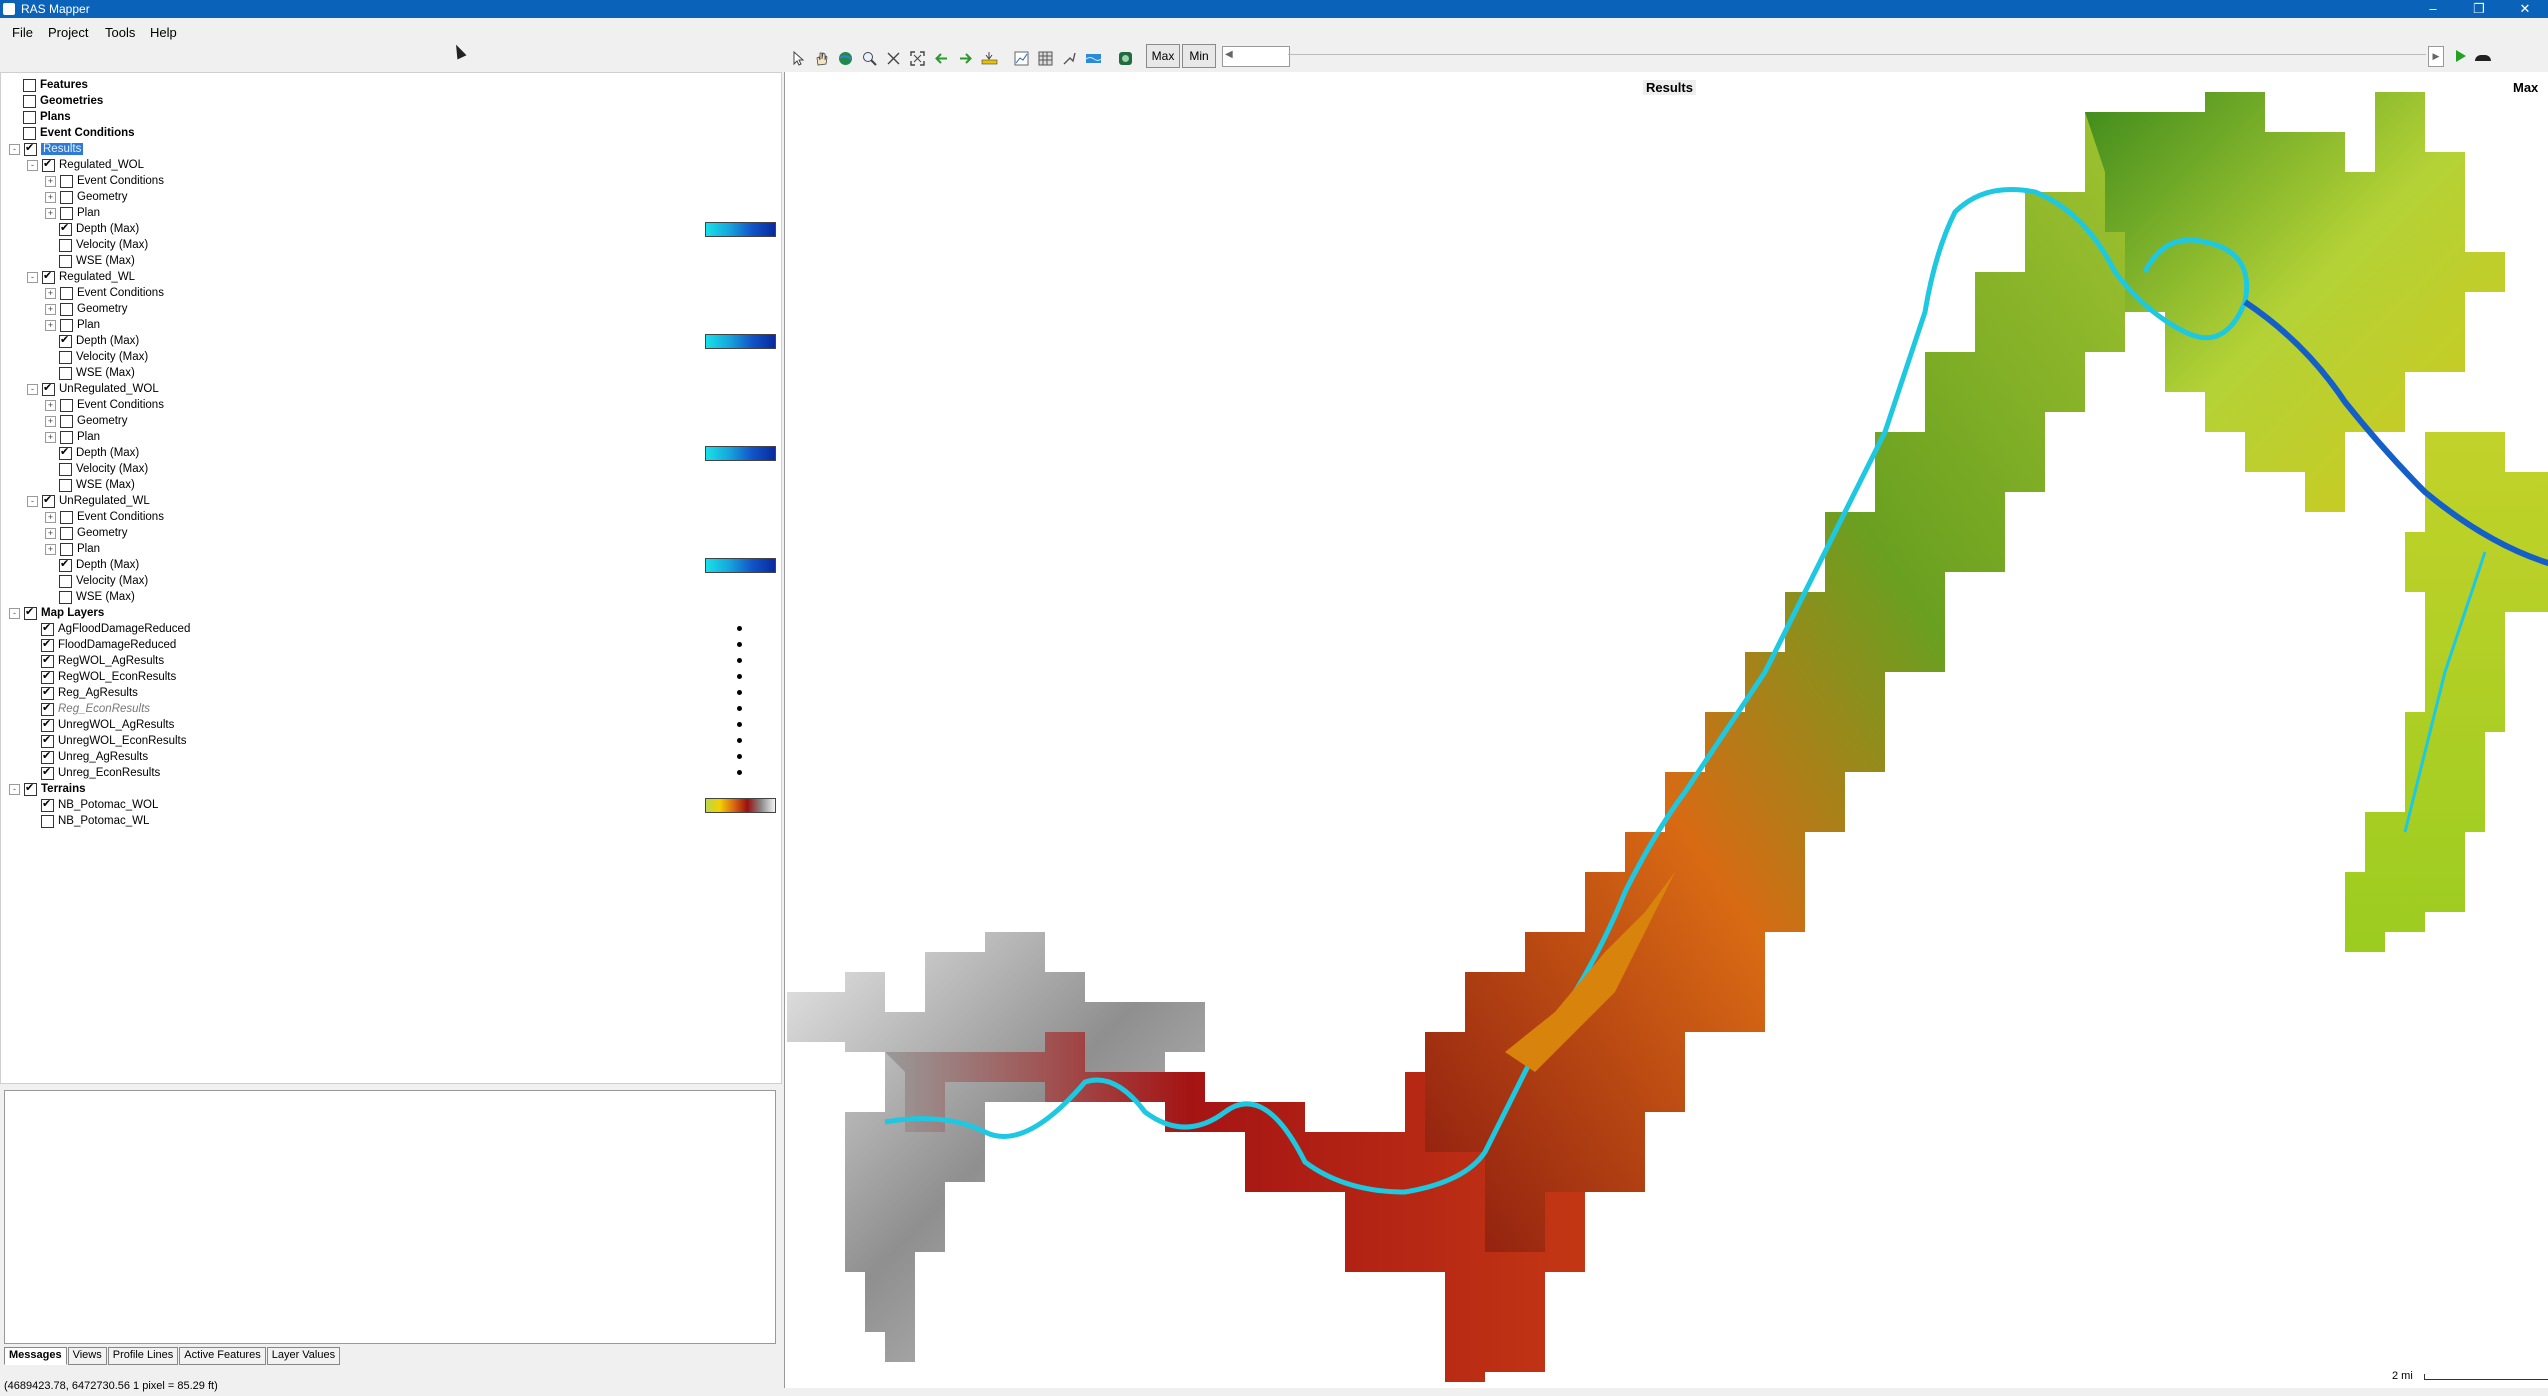 This screenshot has width=2548, height=1396. Describe the element at coordinates (82, 693) in the screenshot. I see `tree-item-map-layer: Reg_AgResults` at that location.